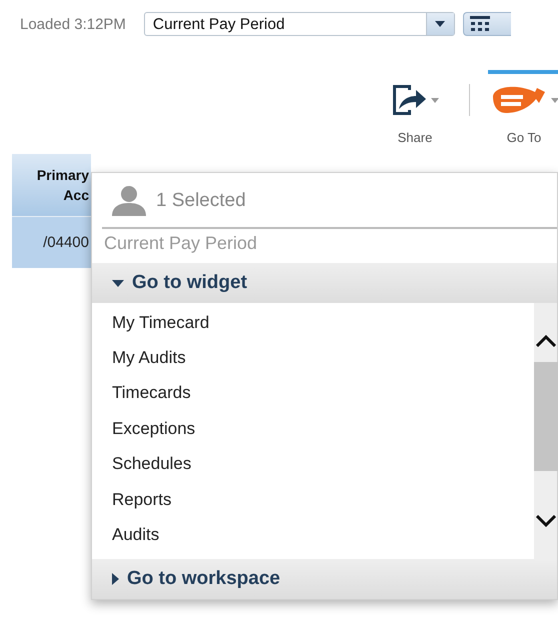 Image resolution: width=558 pixels, height=641 pixels. Describe the element at coordinates (323, 464) in the screenshot. I see `menu-item: Schedules` at that location.